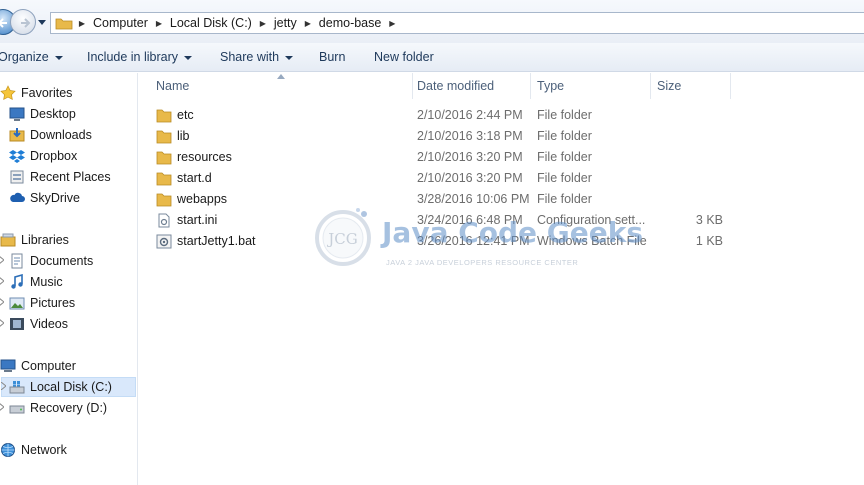  What do you see at coordinates (445, 136) in the screenshot?
I see `file-row: lib 2/10/2016 3:18 PM File folder` at bounding box center [445, 136].